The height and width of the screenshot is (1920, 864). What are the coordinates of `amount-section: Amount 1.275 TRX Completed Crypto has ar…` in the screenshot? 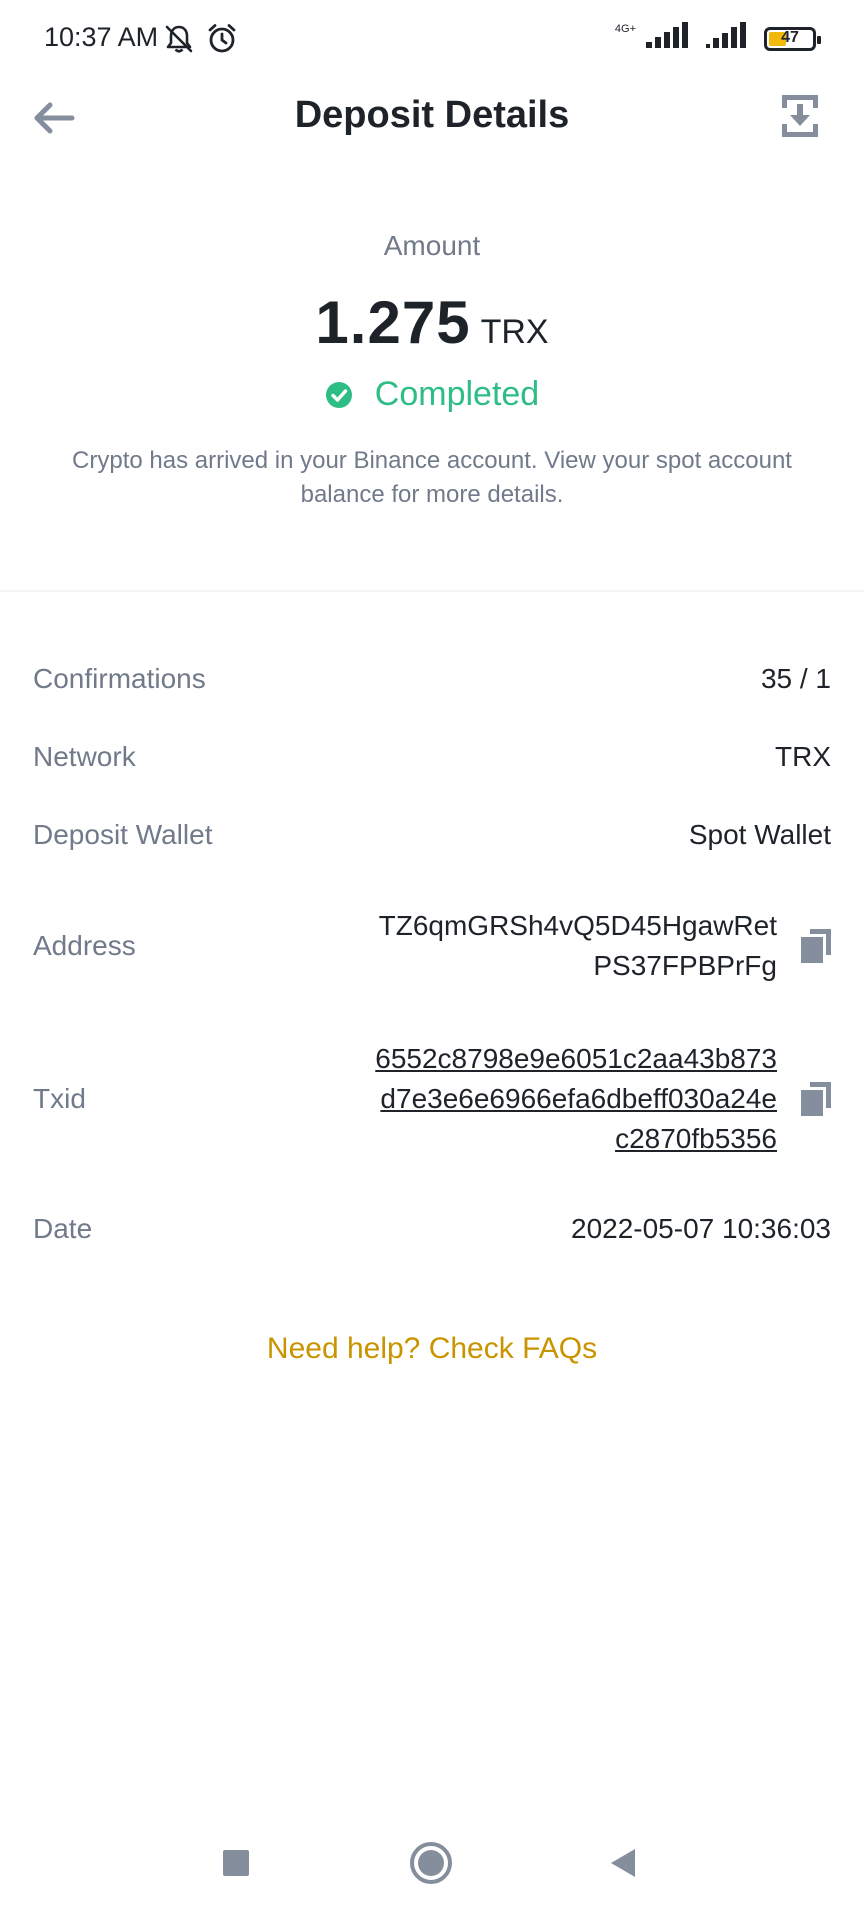 It's located at (432, 371).